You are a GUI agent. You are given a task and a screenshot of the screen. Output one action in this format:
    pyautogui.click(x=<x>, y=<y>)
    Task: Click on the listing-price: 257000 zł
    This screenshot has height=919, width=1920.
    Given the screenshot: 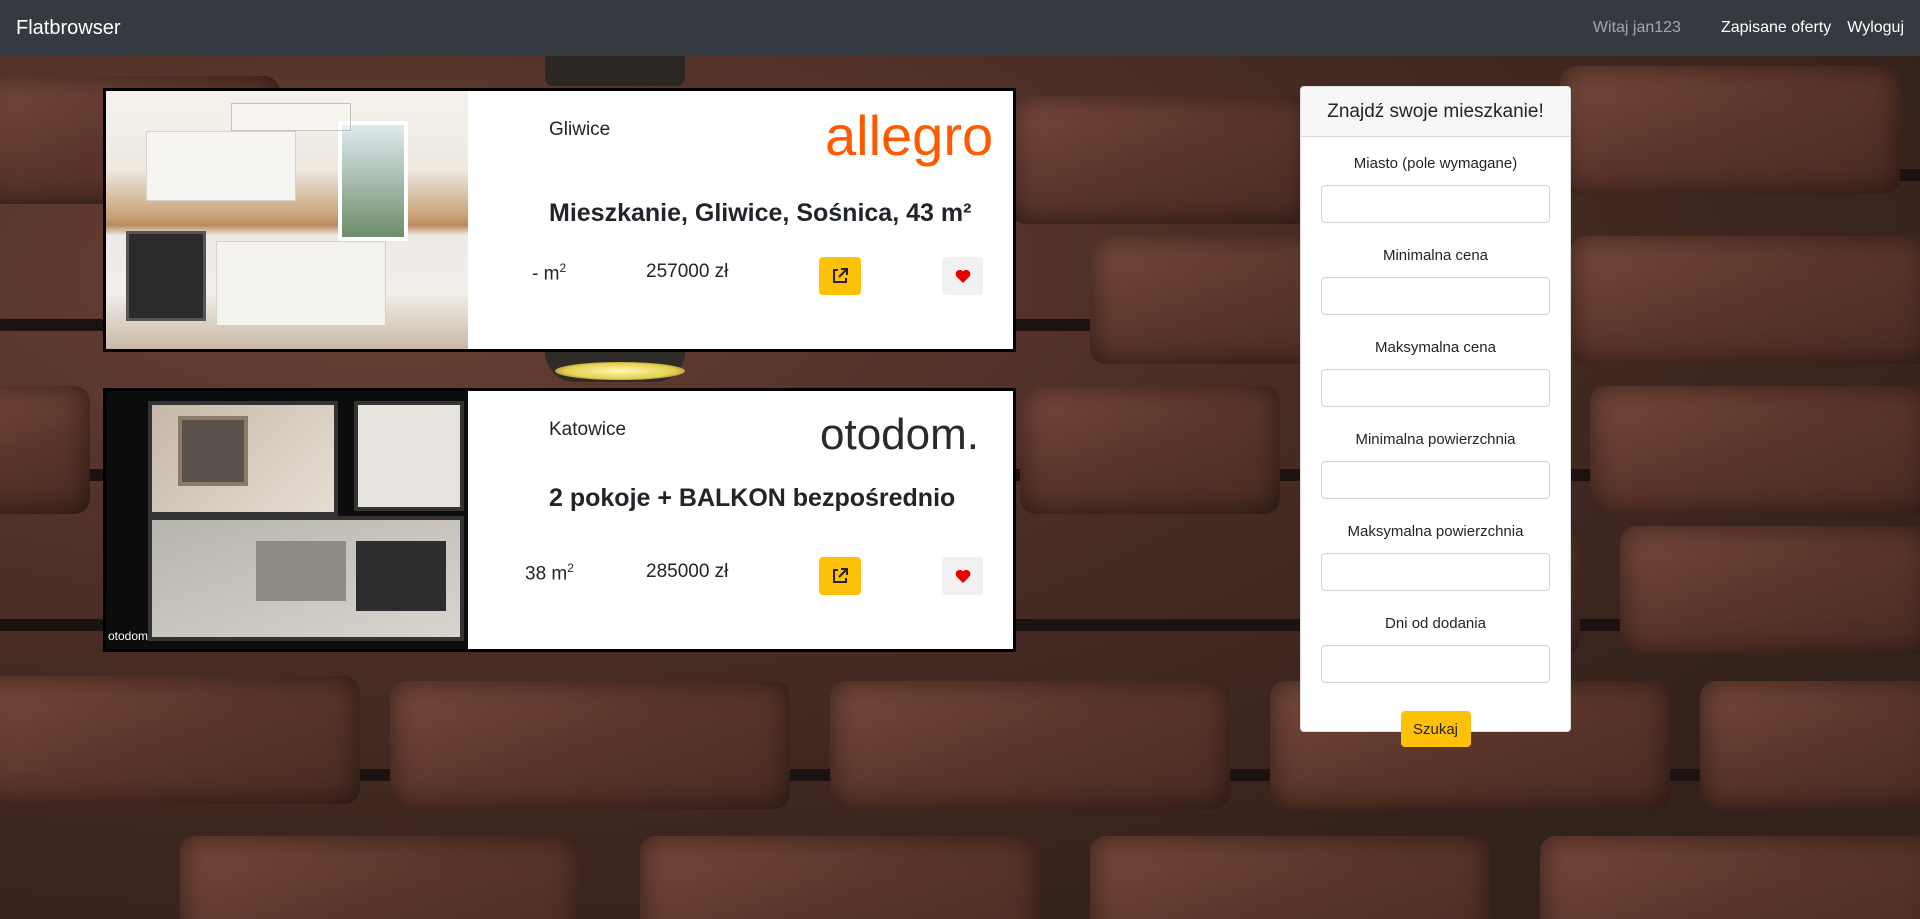 What is the action you would take?
    pyautogui.click(x=687, y=271)
    